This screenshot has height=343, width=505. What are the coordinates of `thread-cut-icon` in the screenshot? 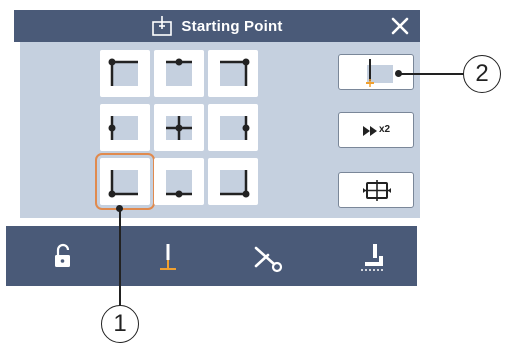 It's located at (268, 258).